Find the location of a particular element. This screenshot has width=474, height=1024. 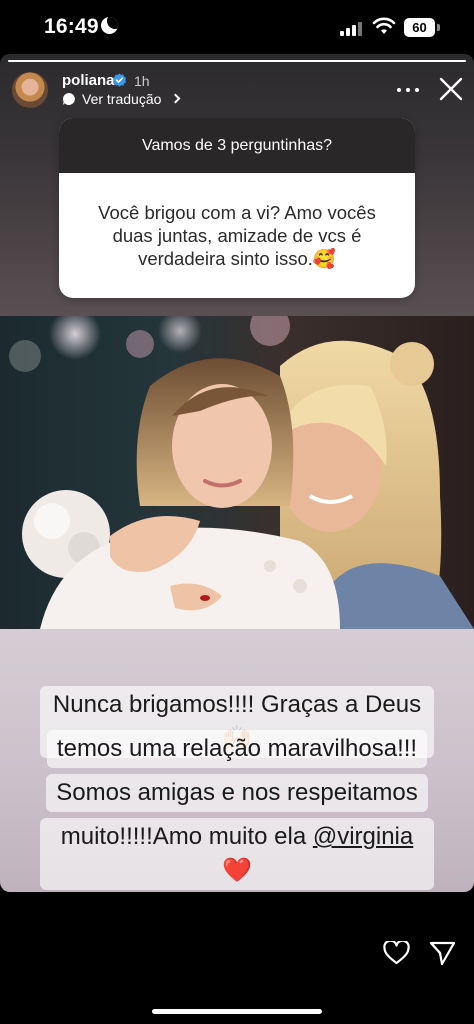

avatar is located at coordinates (30, 90).